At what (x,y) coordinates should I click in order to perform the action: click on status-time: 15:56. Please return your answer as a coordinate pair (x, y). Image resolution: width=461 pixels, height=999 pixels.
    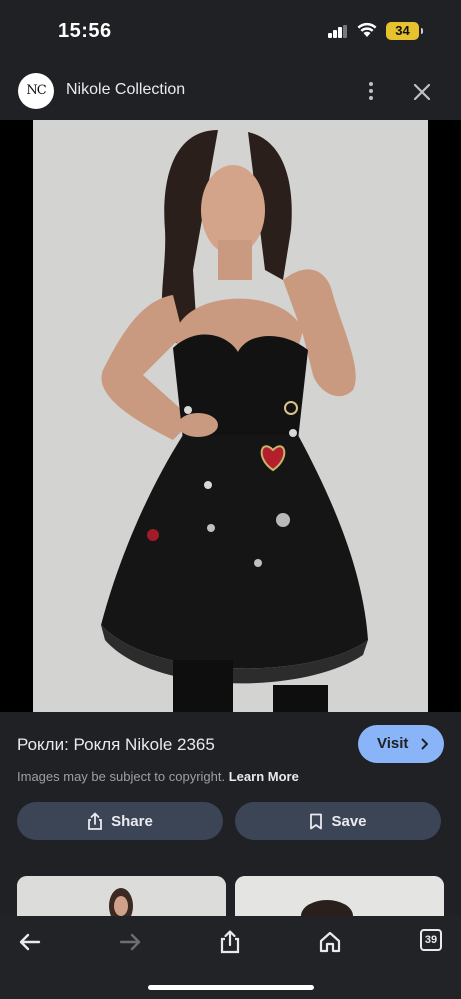
    Looking at the image, I should click on (85, 31).